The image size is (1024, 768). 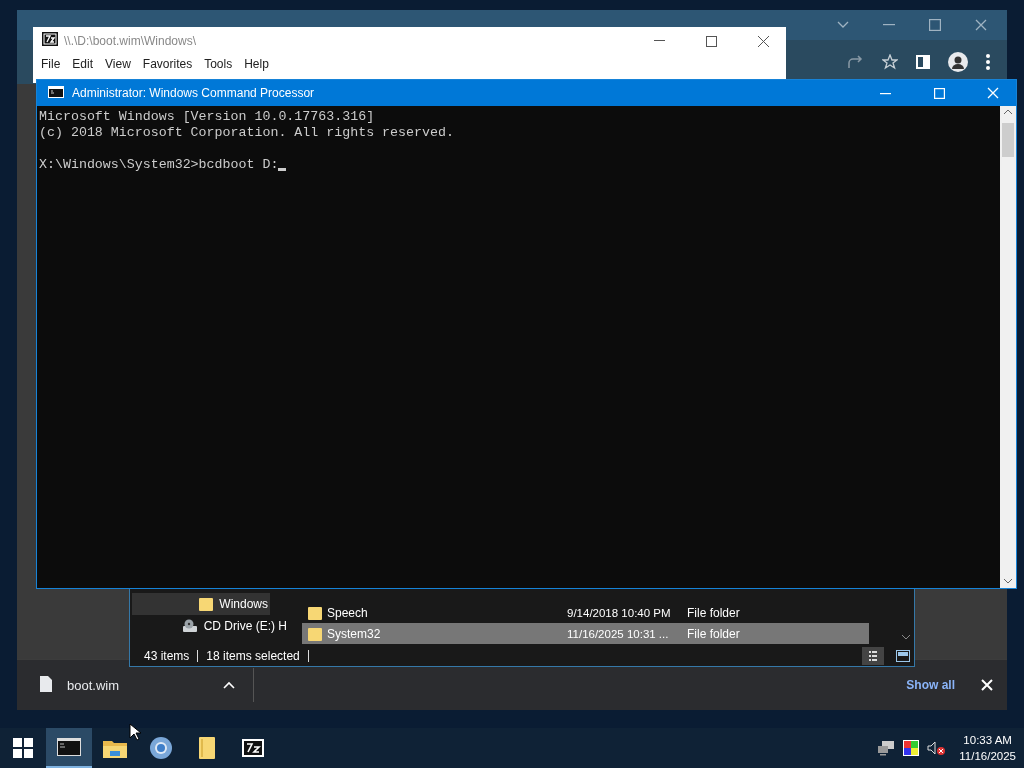 What do you see at coordinates (135, 732) in the screenshot?
I see `mouse-pointer-icon` at bounding box center [135, 732].